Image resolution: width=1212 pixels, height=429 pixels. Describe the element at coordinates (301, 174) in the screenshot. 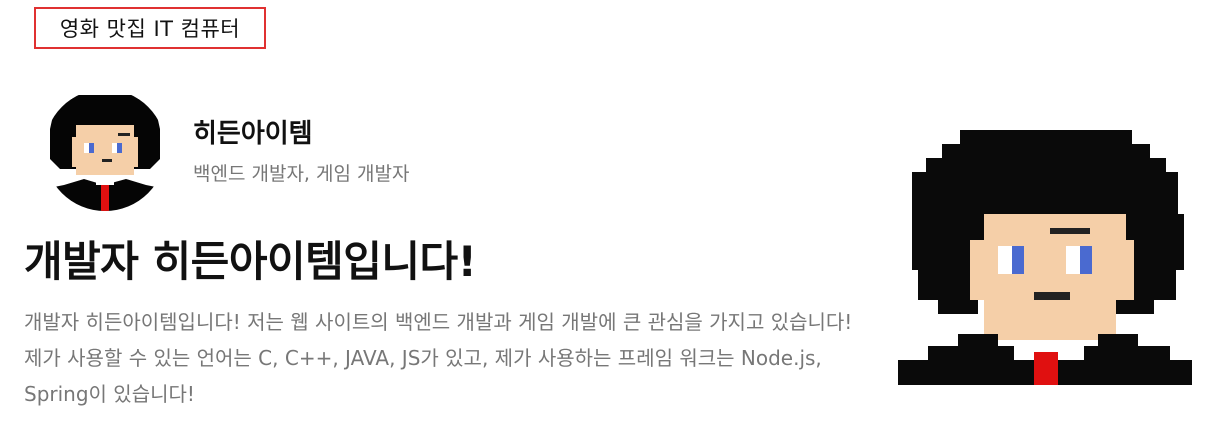

I see `profile-role: 백엔드 개발자, 게임 개발자` at that location.